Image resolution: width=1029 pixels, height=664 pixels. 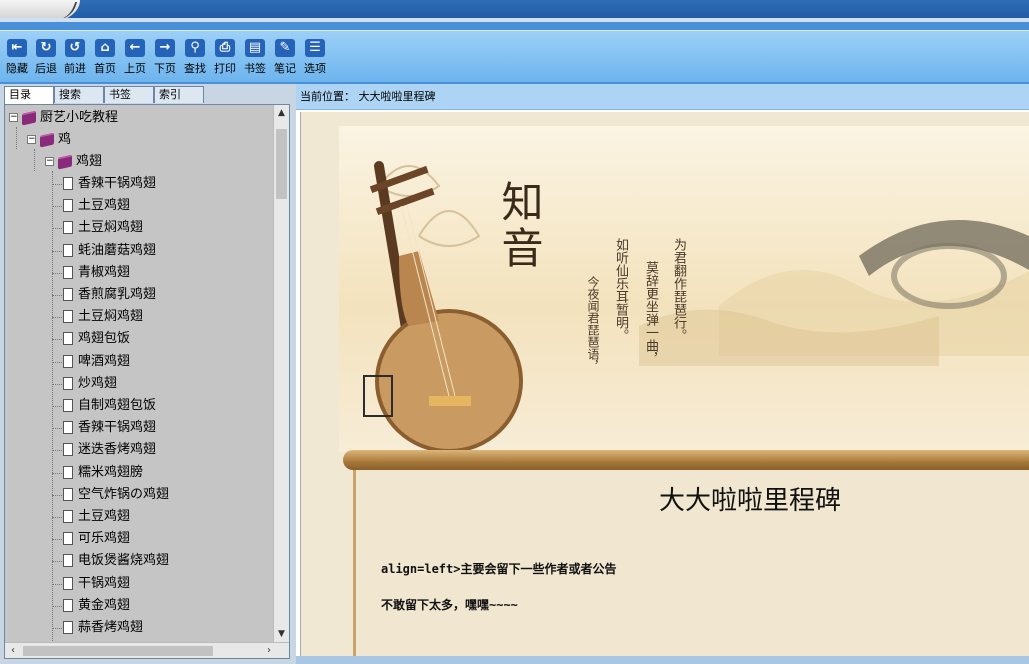 What do you see at coordinates (315, 68) in the screenshot?
I see `options-label: 选项` at bounding box center [315, 68].